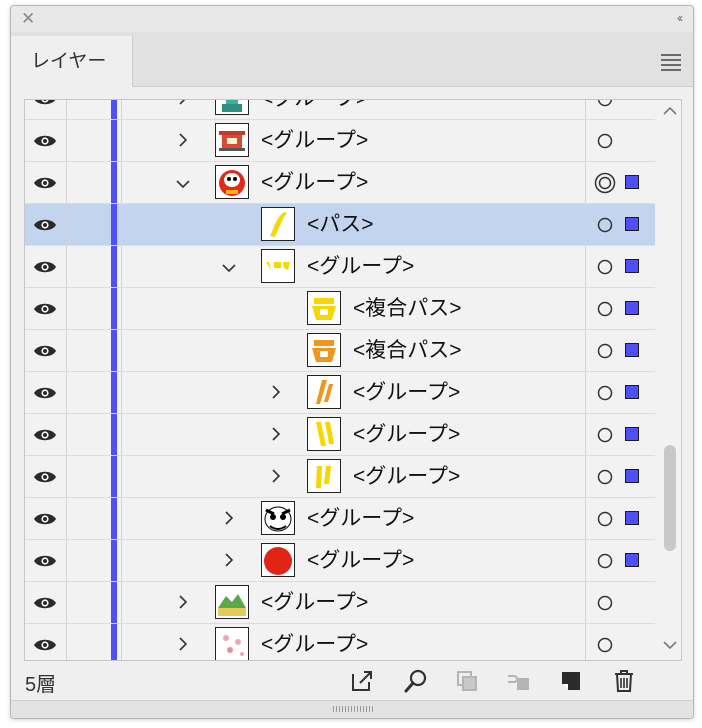 Image resolution: width=702 pixels, height=728 pixels. What do you see at coordinates (680, 18) in the screenshot?
I see `collapse-double-chevron-icon: ‹‹` at bounding box center [680, 18].